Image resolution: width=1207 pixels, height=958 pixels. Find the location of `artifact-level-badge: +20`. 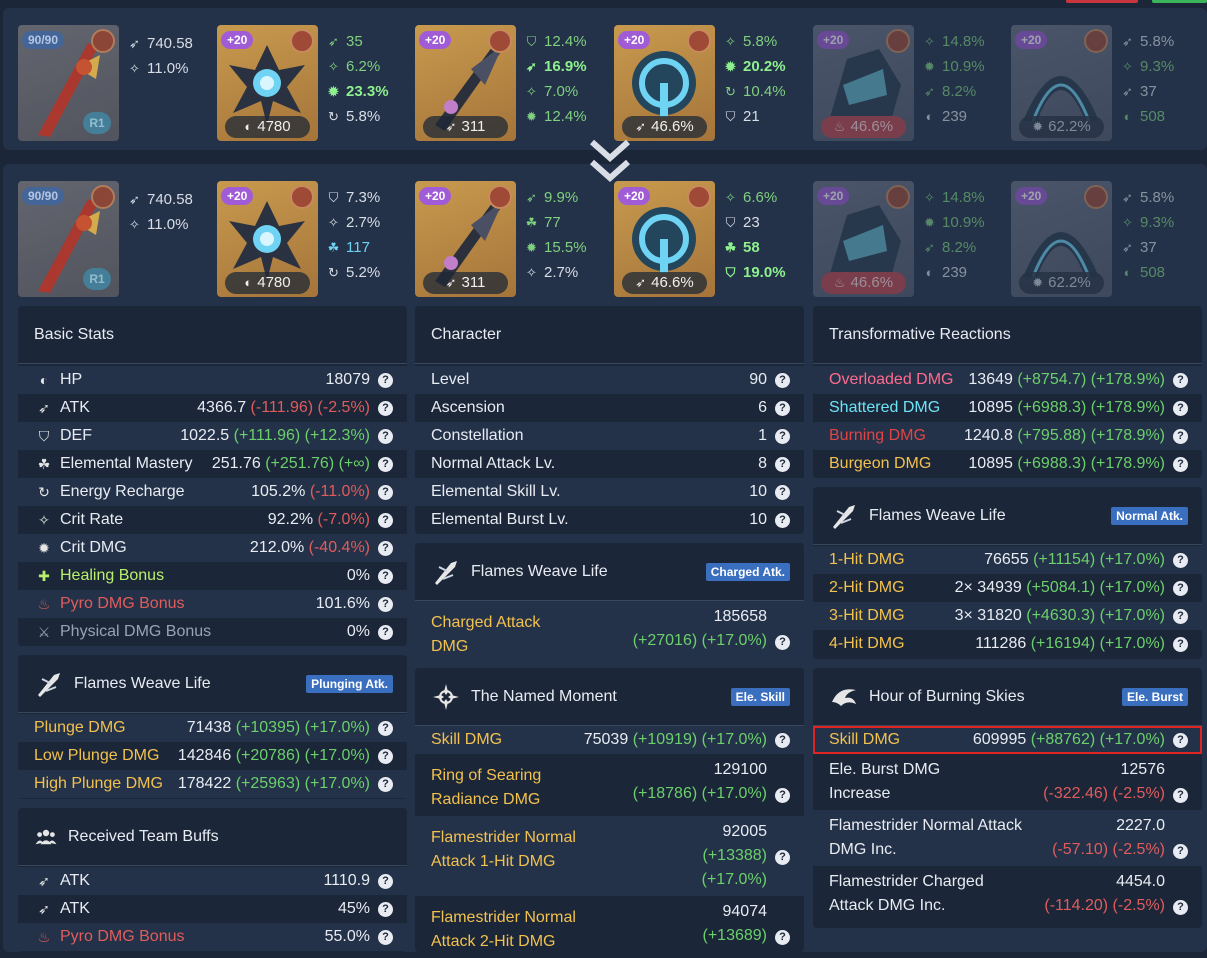

artifact-level-badge: +20 is located at coordinates (237, 196).